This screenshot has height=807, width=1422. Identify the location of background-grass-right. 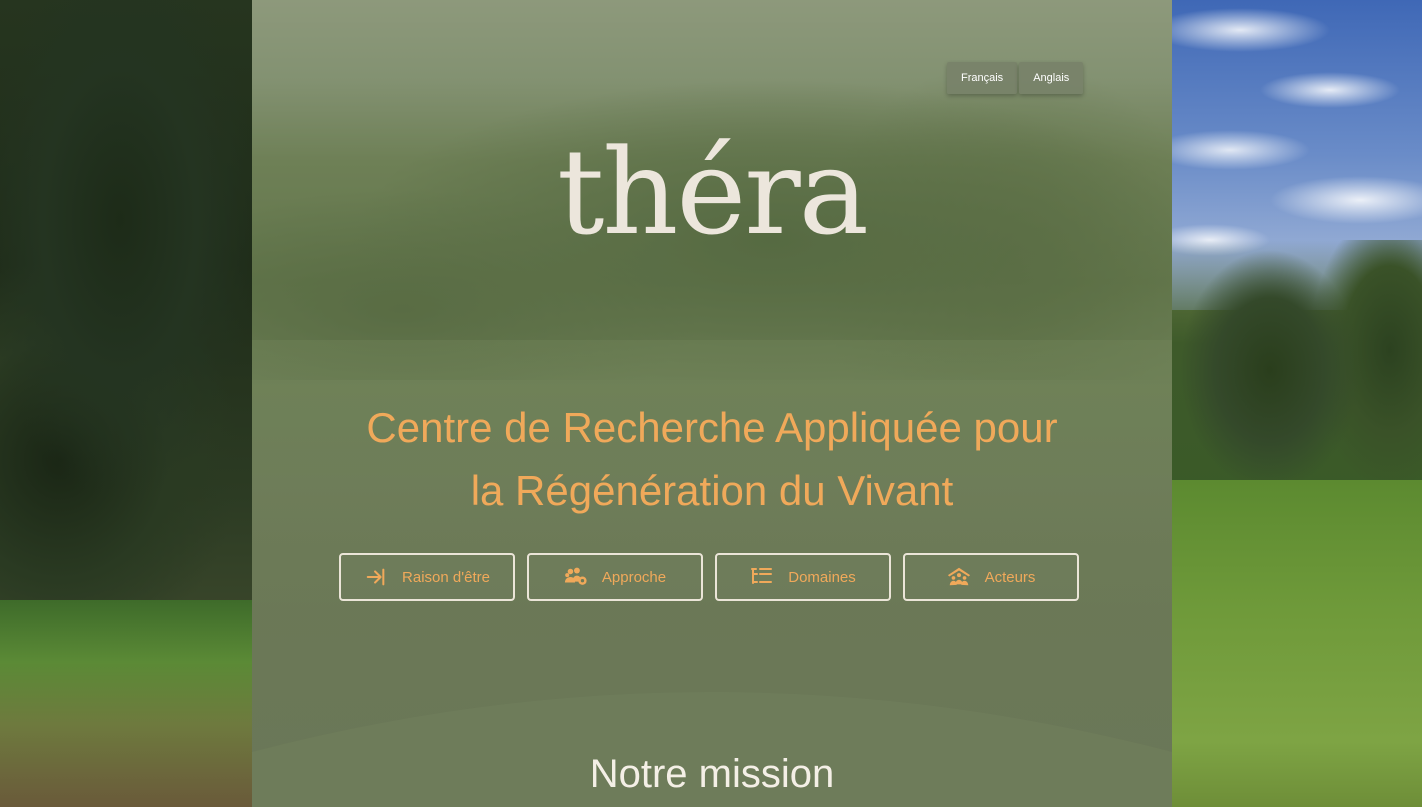
(1296, 643).